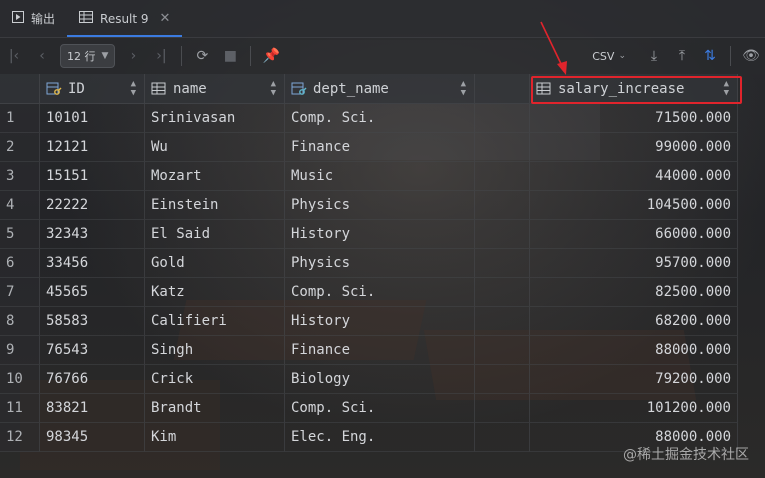 Image resolution: width=765 pixels, height=478 pixels. I want to click on stop-icon: ■, so click(230, 56).